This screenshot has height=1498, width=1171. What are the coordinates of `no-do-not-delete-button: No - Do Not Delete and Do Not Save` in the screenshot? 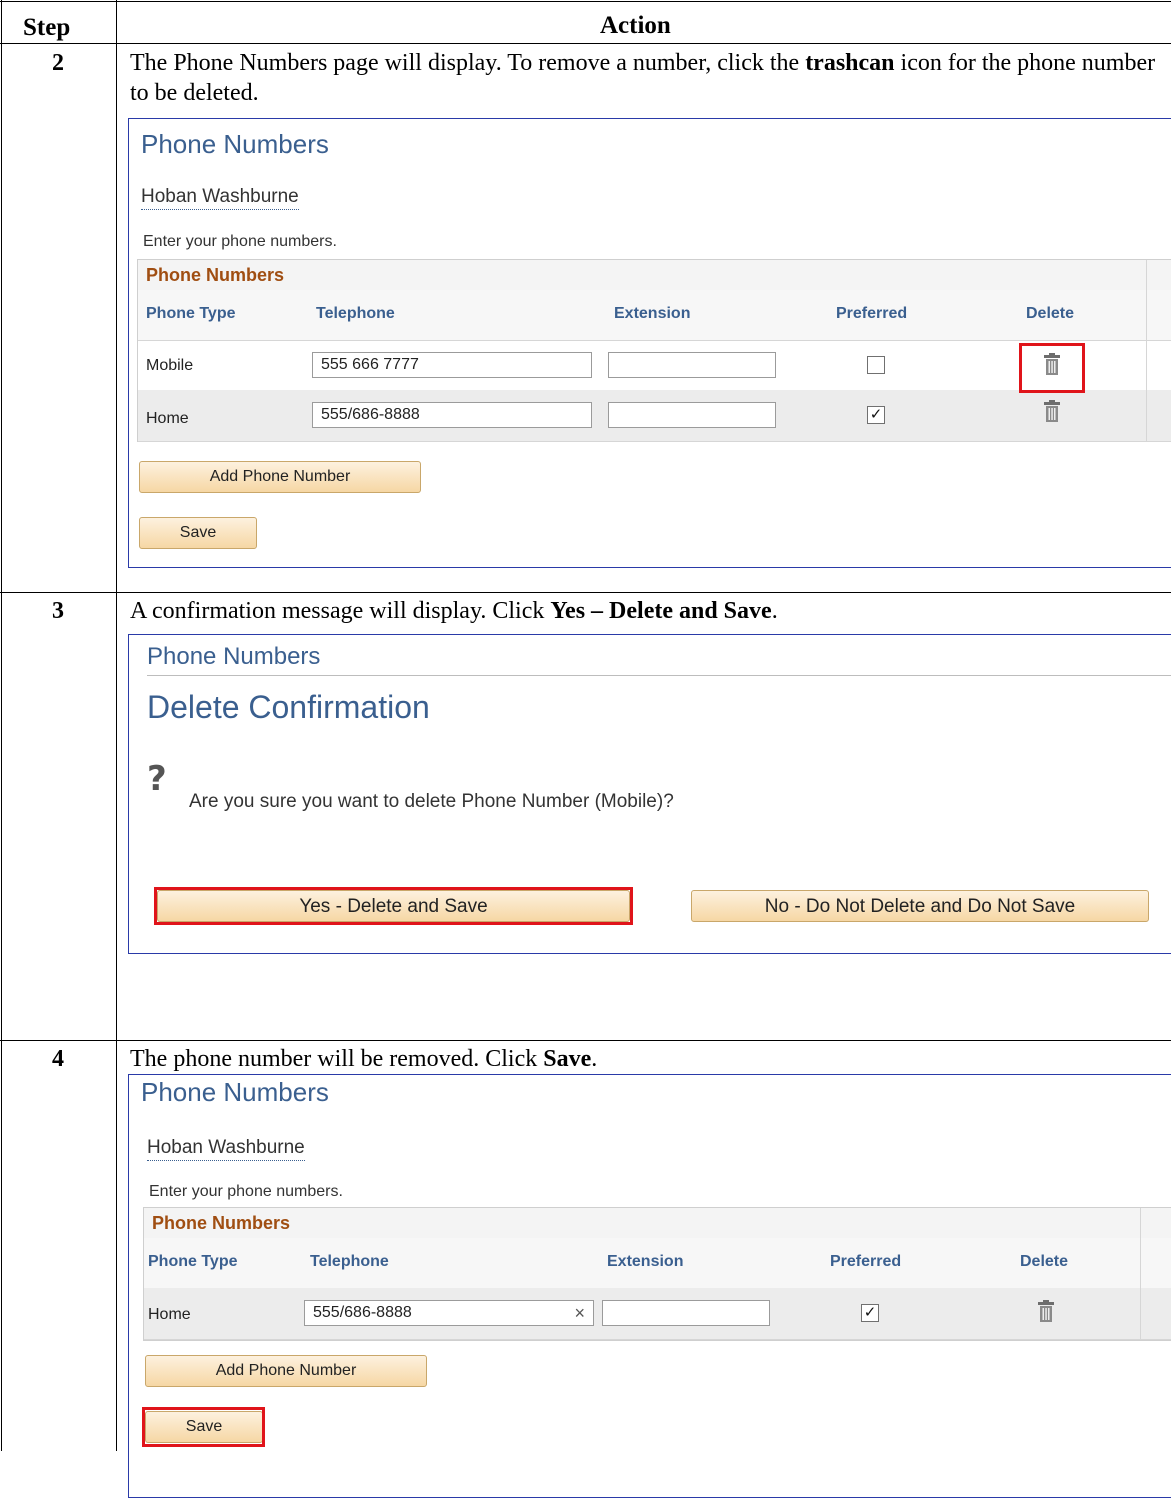 It's located at (920, 906).